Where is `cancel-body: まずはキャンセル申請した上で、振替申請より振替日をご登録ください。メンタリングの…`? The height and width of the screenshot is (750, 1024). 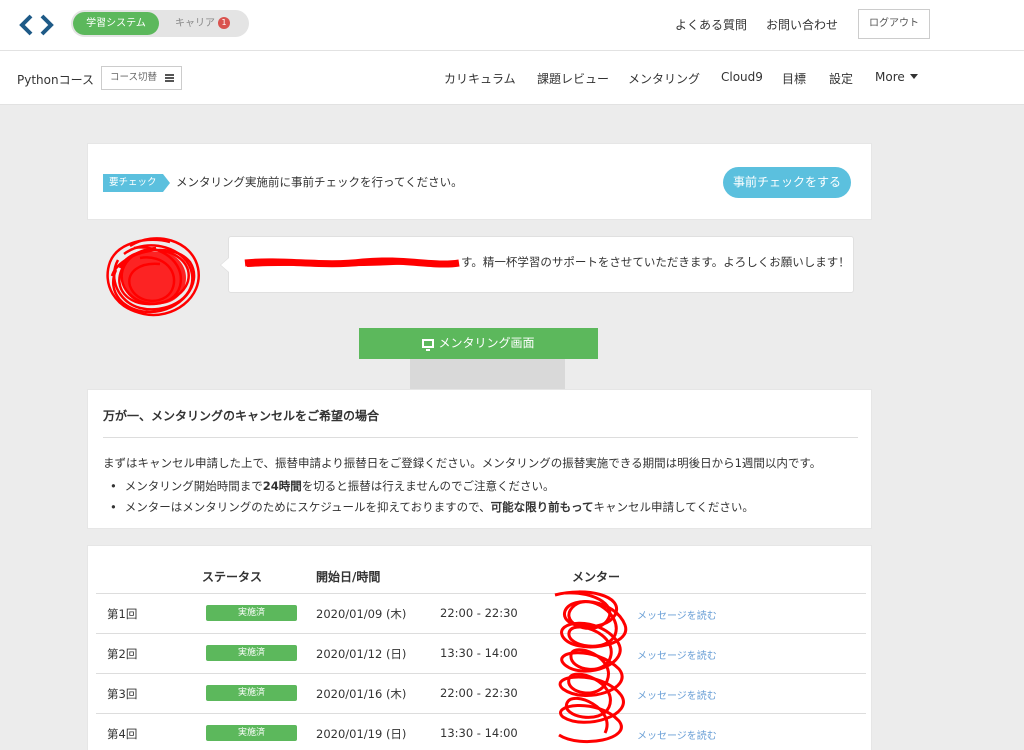 cancel-body: まずはキャンセル申請した上で、振替申請より振替日をご登録ください。メンタリングの… is located at coordinates (462, 463).